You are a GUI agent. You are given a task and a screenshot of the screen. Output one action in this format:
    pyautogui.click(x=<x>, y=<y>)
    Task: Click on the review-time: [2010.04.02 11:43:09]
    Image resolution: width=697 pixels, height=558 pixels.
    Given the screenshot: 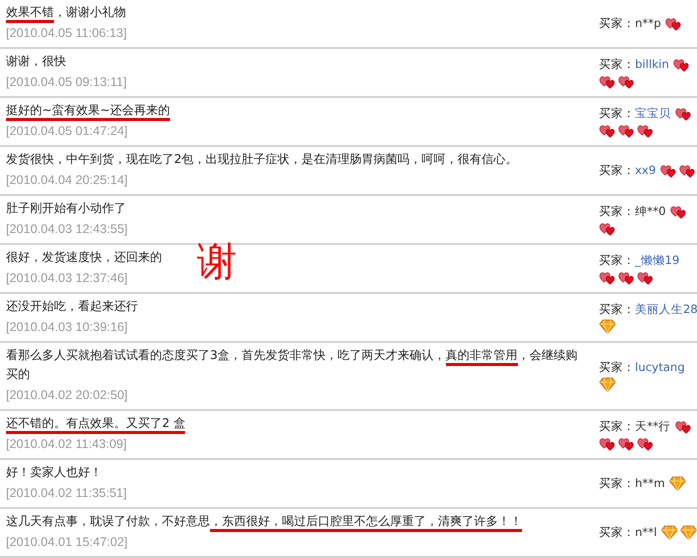 What is the action you would take?
    pyautogui.click(x=67, y=444)
    